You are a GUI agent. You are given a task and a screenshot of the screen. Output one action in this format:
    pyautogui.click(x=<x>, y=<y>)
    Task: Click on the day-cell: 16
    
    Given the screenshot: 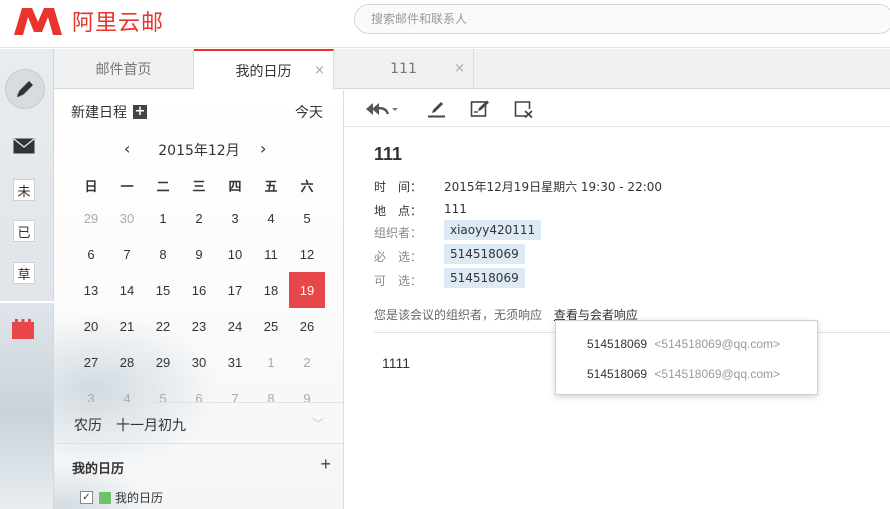 What is the action you would take?
    pyautogui.click(x=199, y=290)
    